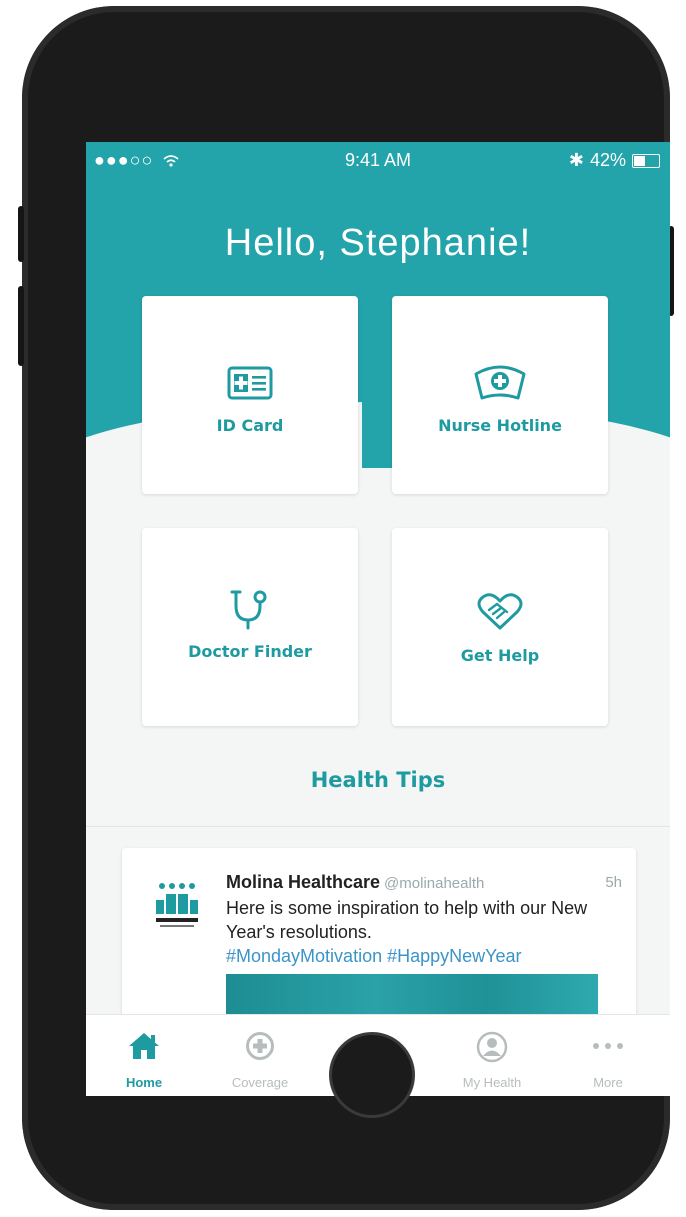  I want to click on battery-percent: 42%, so click(607, 160).